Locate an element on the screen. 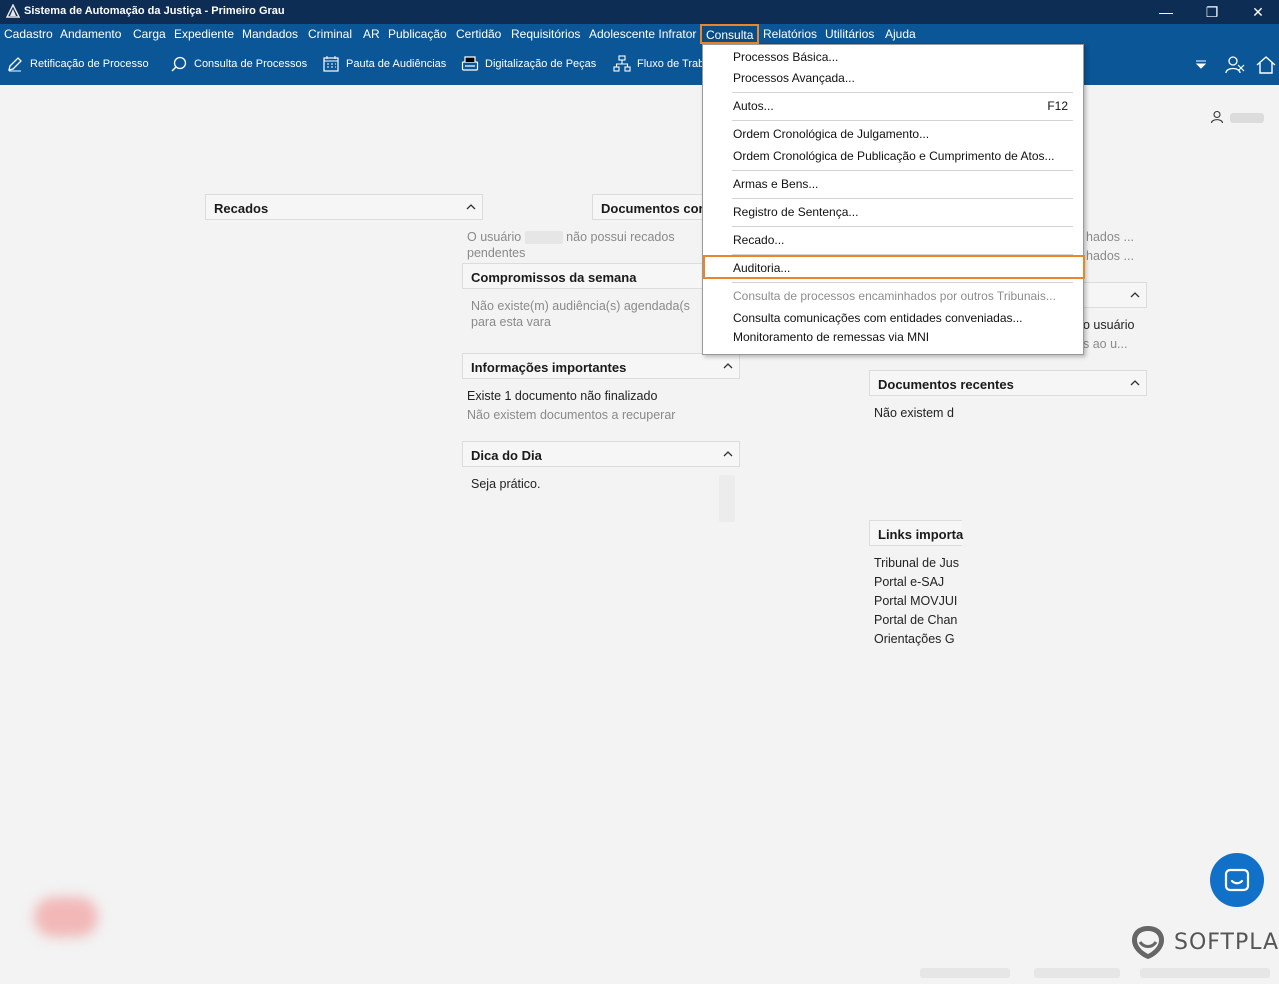 The width and height of the screenshot is (1279, 984). minimize-button: — is located at coordinates (1166, 12).